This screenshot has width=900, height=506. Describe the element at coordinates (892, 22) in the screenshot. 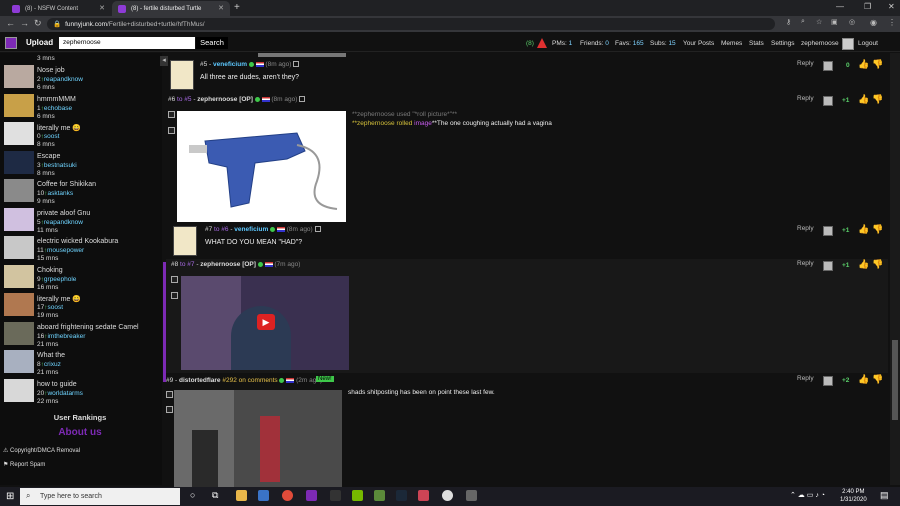

I see `menu-icon: ⋮` at that location.